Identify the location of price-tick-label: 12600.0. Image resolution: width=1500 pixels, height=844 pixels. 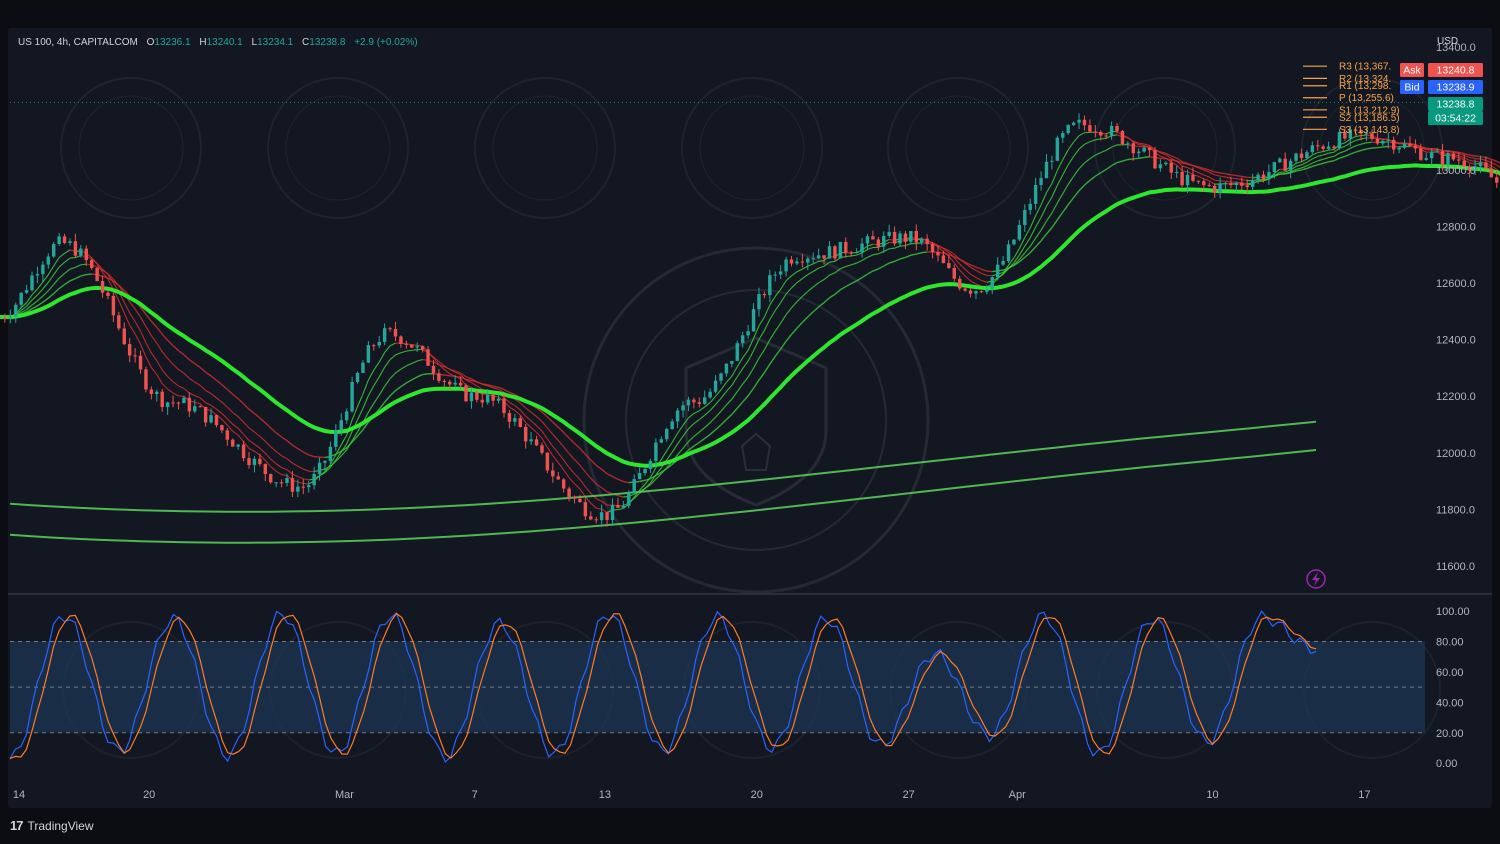
(1456, 284).